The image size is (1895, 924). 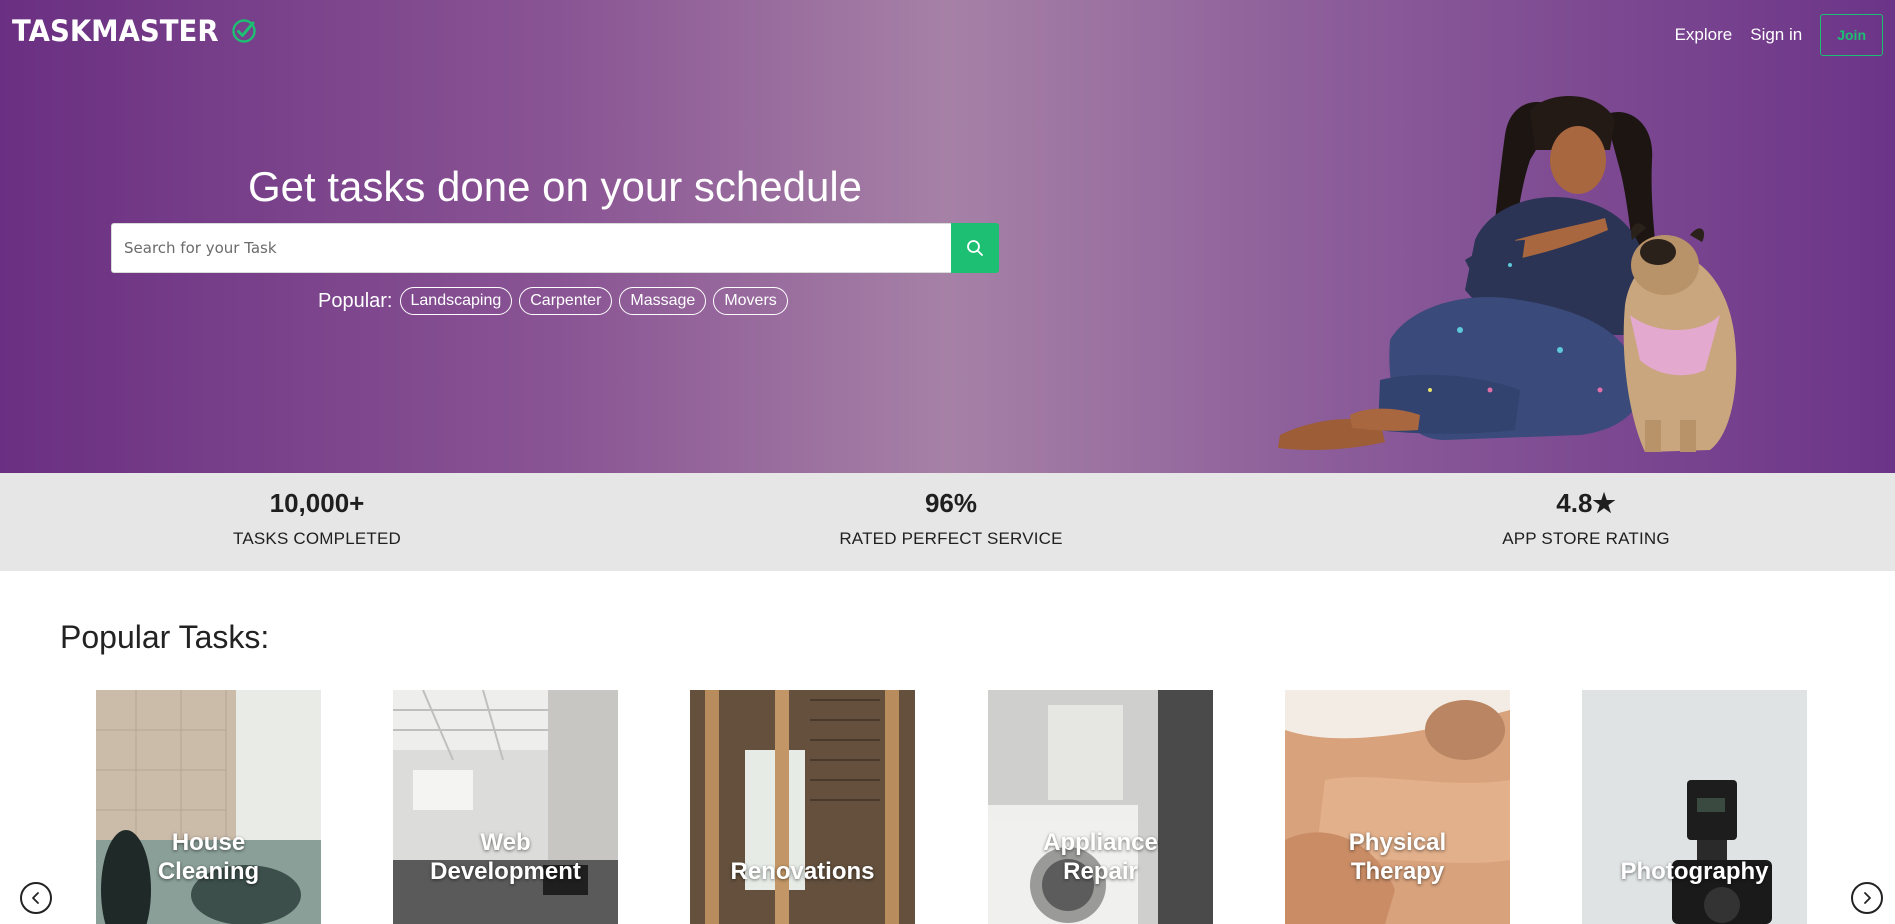 What do you see at coordinates (208, 842) in the screenshot?
I see `card-label-line1: House` at bounding box center [208, 842].